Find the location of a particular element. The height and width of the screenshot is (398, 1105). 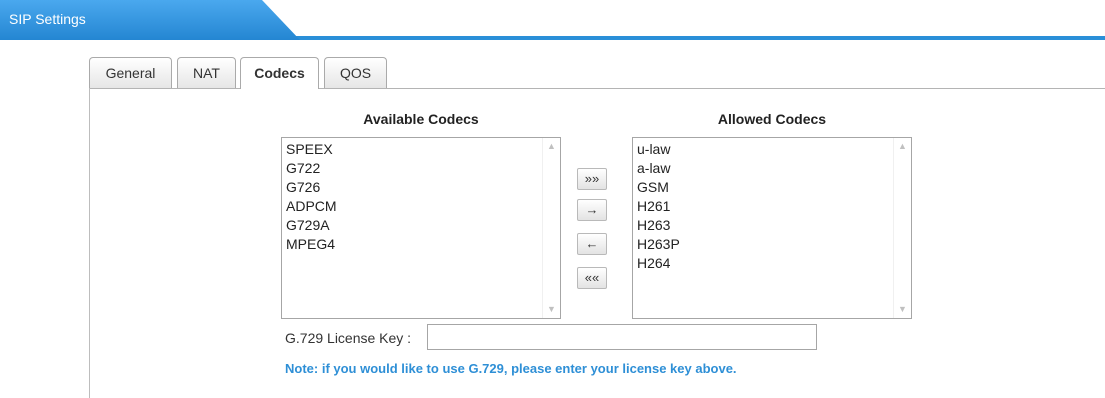

allowed-codecs-title: Allowed Codecs is located at coordinates (772, 119).